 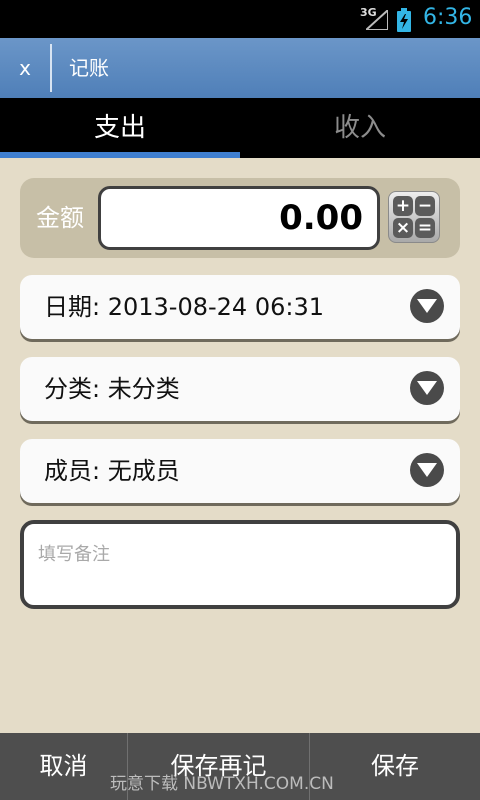 What do you see at coordinates (240, 564) in the screenshot?
I see `note-input: 填写备注` at bounding box center [240, 564].